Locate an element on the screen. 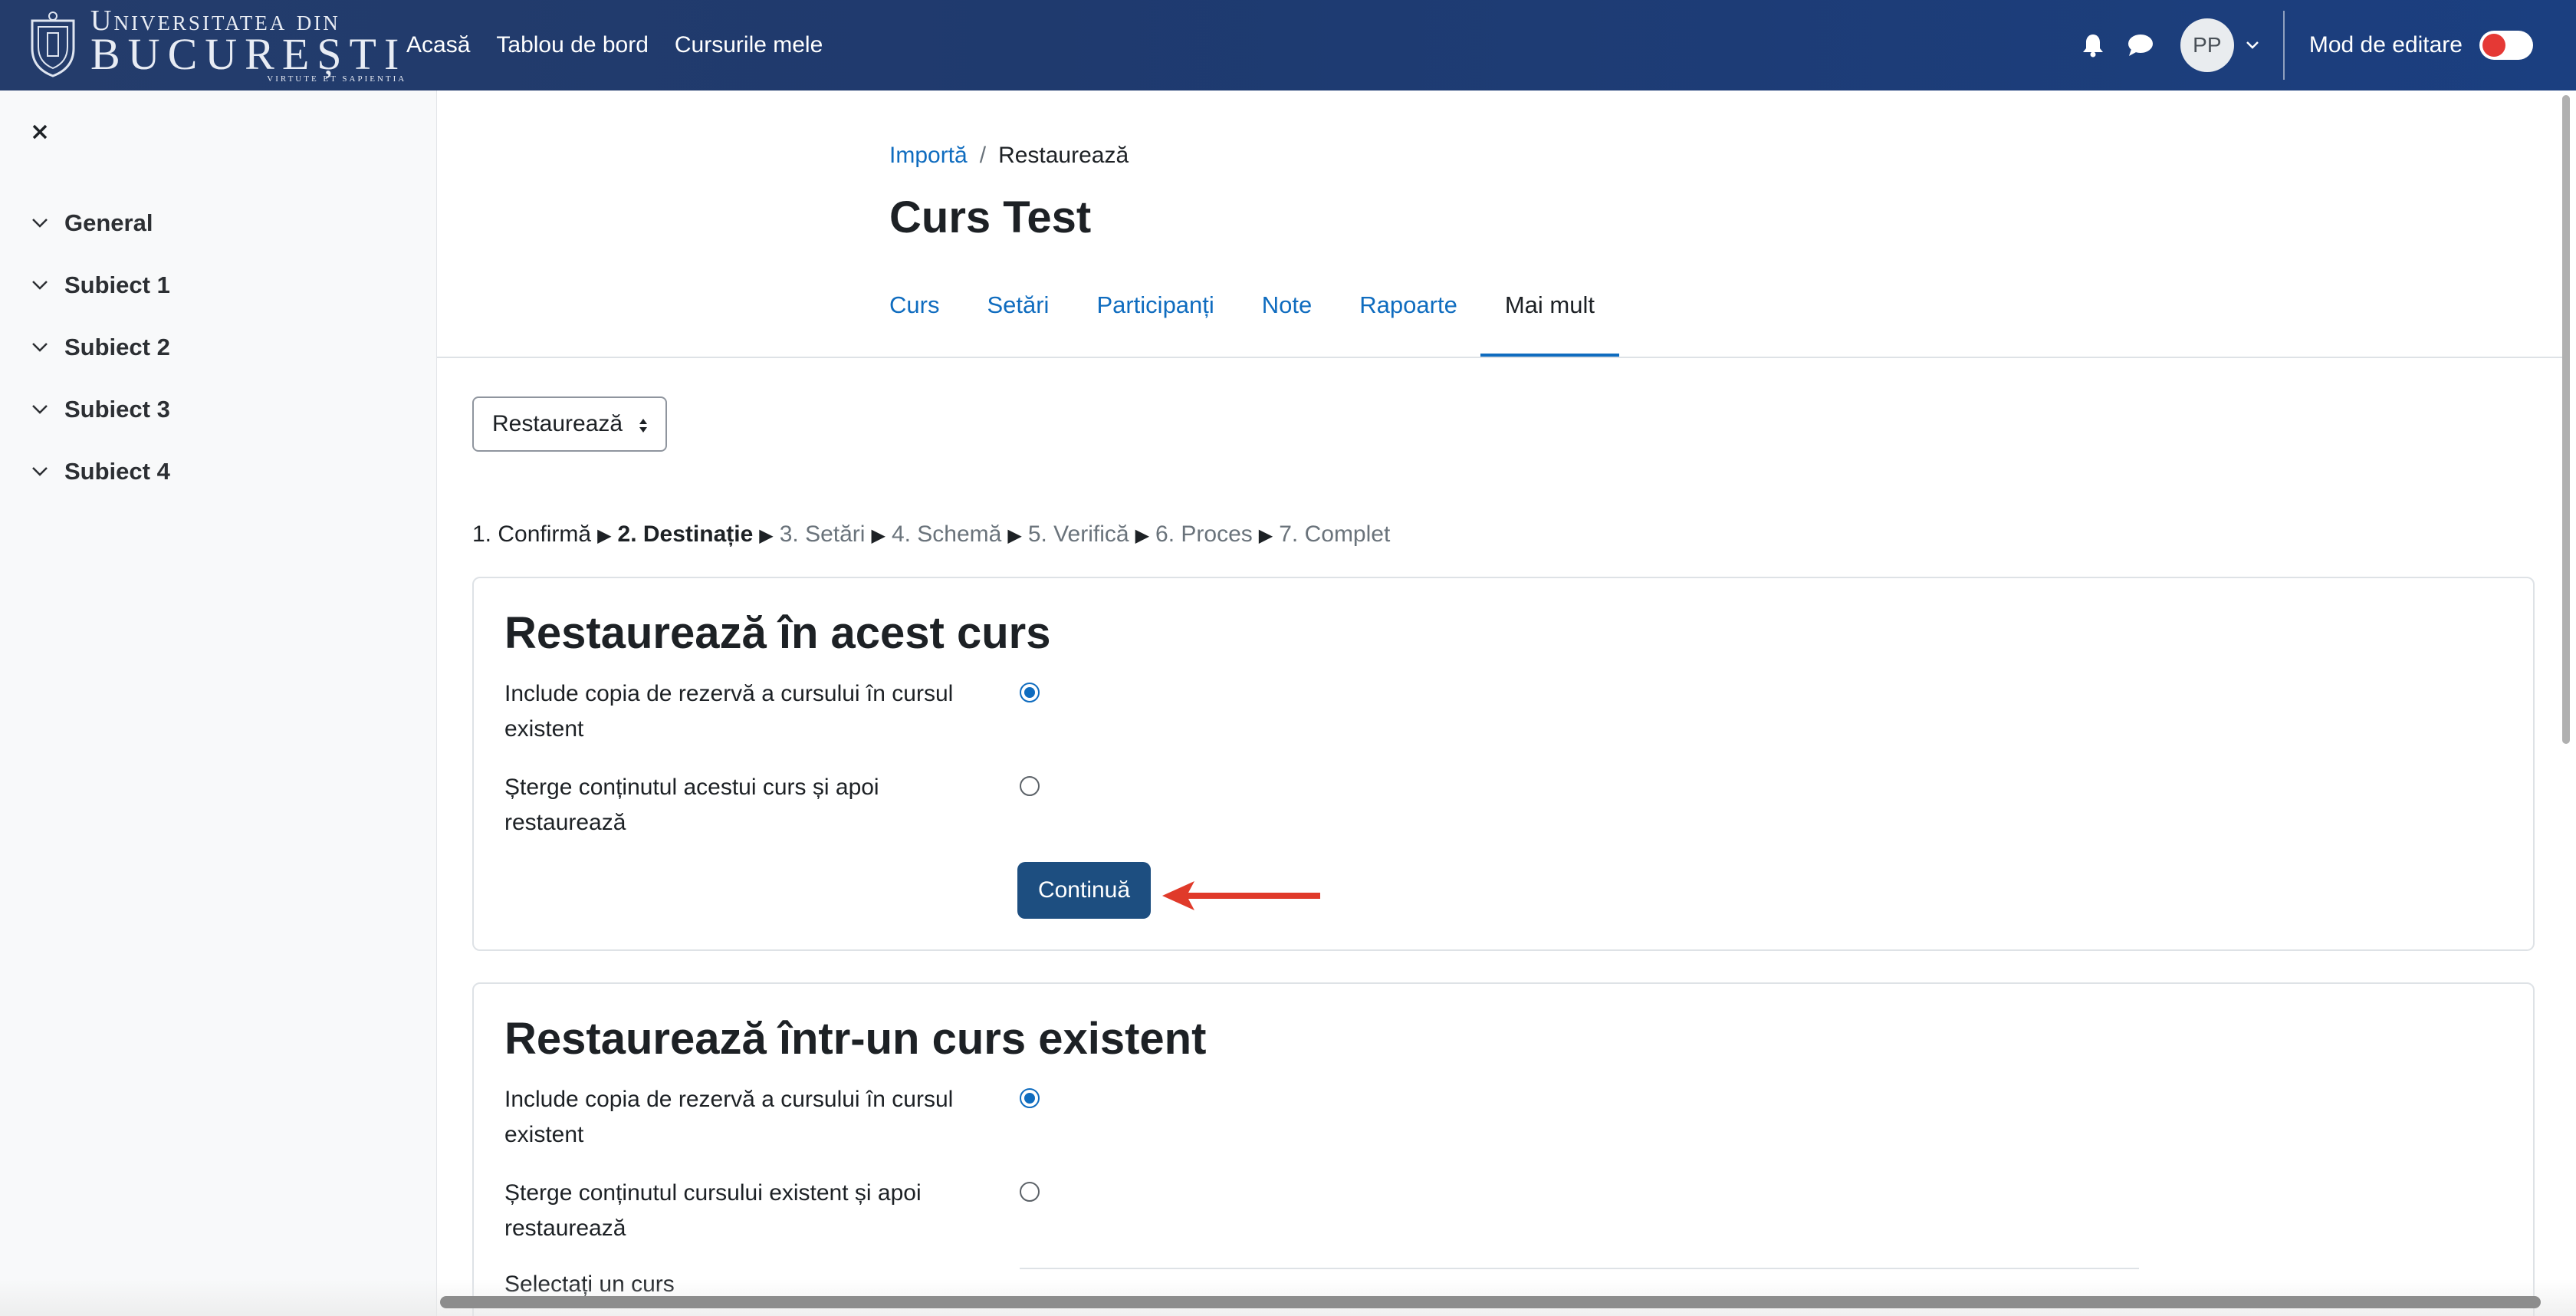 Image resolution: width=2576 pixels, height=1316 pixels. action-select: Restaurează is located at coordinates (569, 424).